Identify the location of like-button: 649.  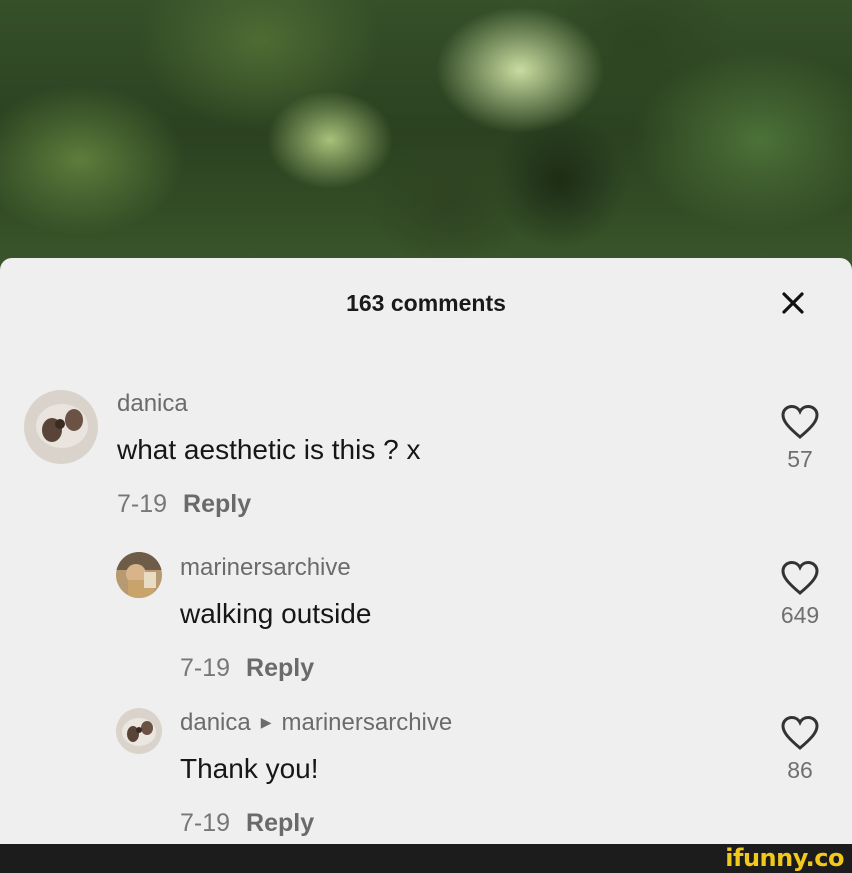
(800, 594).